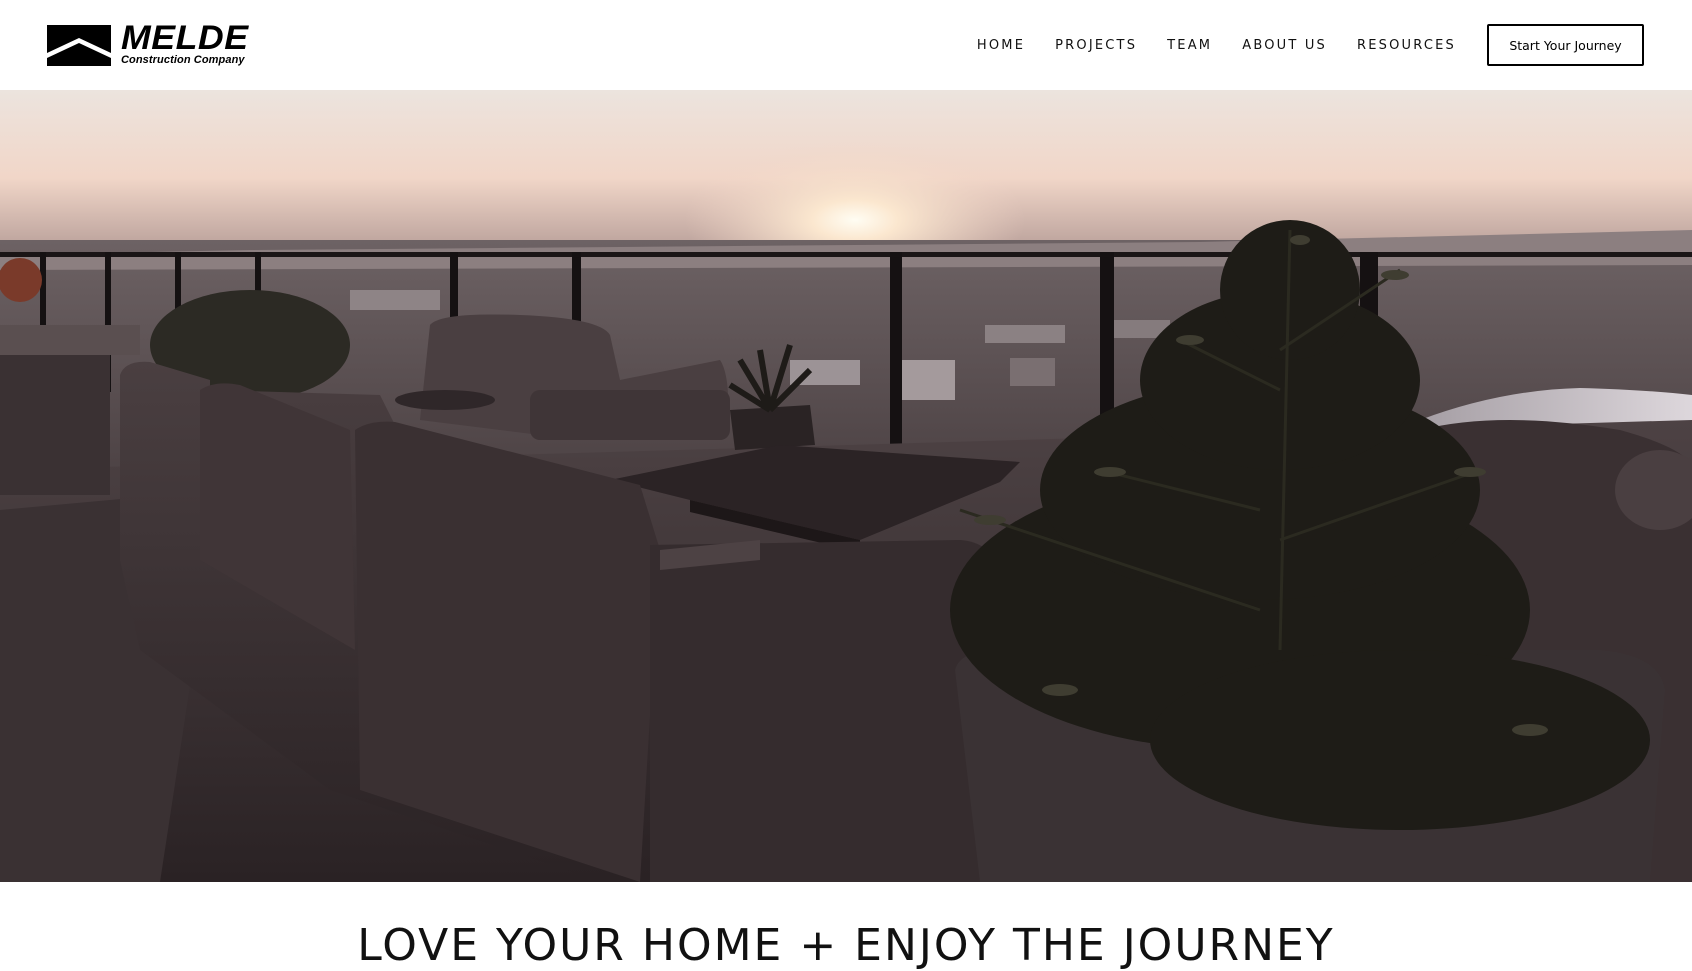 Image resolution: width=1692 pixels, height=971 pixels. Describe the element at coordinates (1284, 45) in the screenshot. I see `nav-link-about-us: ABOUT US` at that location.